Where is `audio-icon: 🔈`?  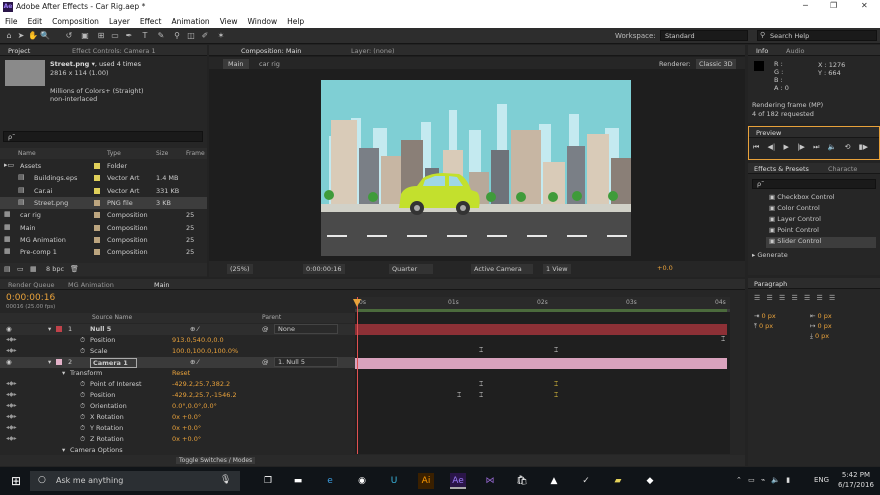 audio-icon: 🔈 is located at coordinates (832, 147).